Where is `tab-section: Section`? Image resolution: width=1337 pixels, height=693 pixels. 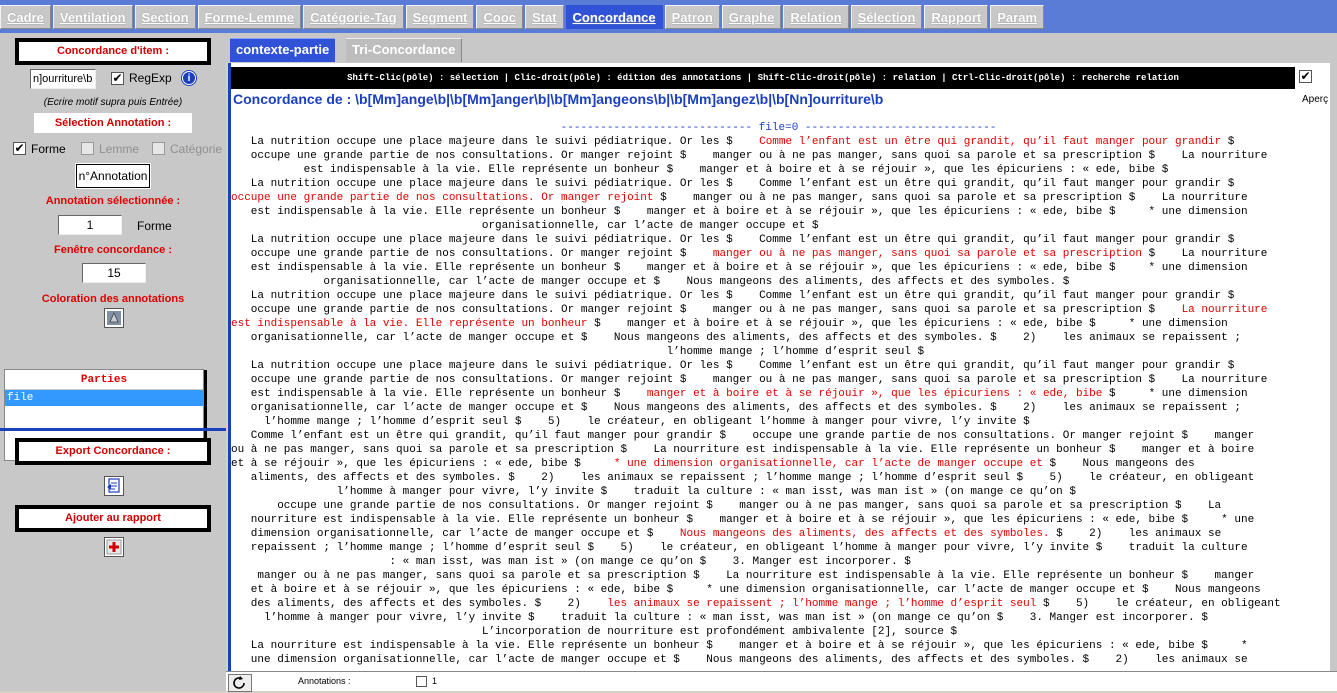
tab-section: Section is located at coordinates (165, 17).